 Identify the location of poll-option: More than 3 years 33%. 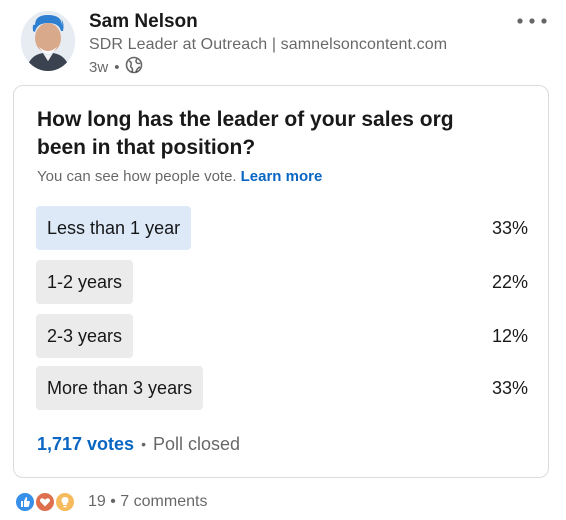
(282, 388).